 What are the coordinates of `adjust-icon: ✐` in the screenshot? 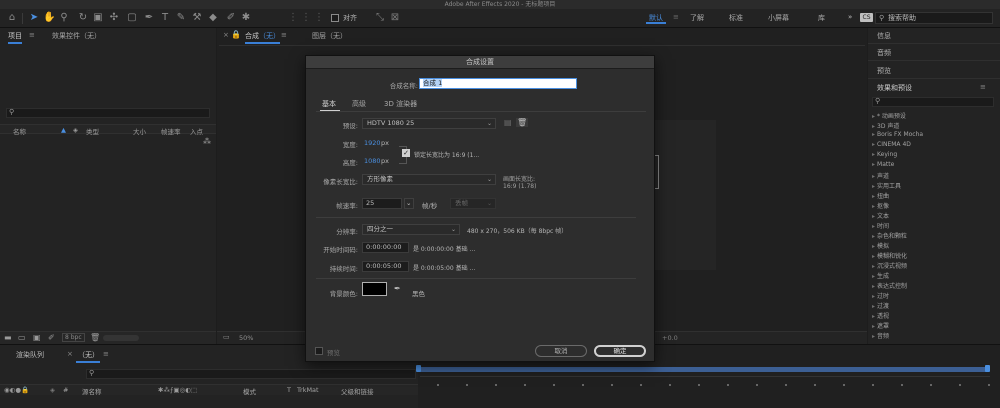 It's located at (51, 337).